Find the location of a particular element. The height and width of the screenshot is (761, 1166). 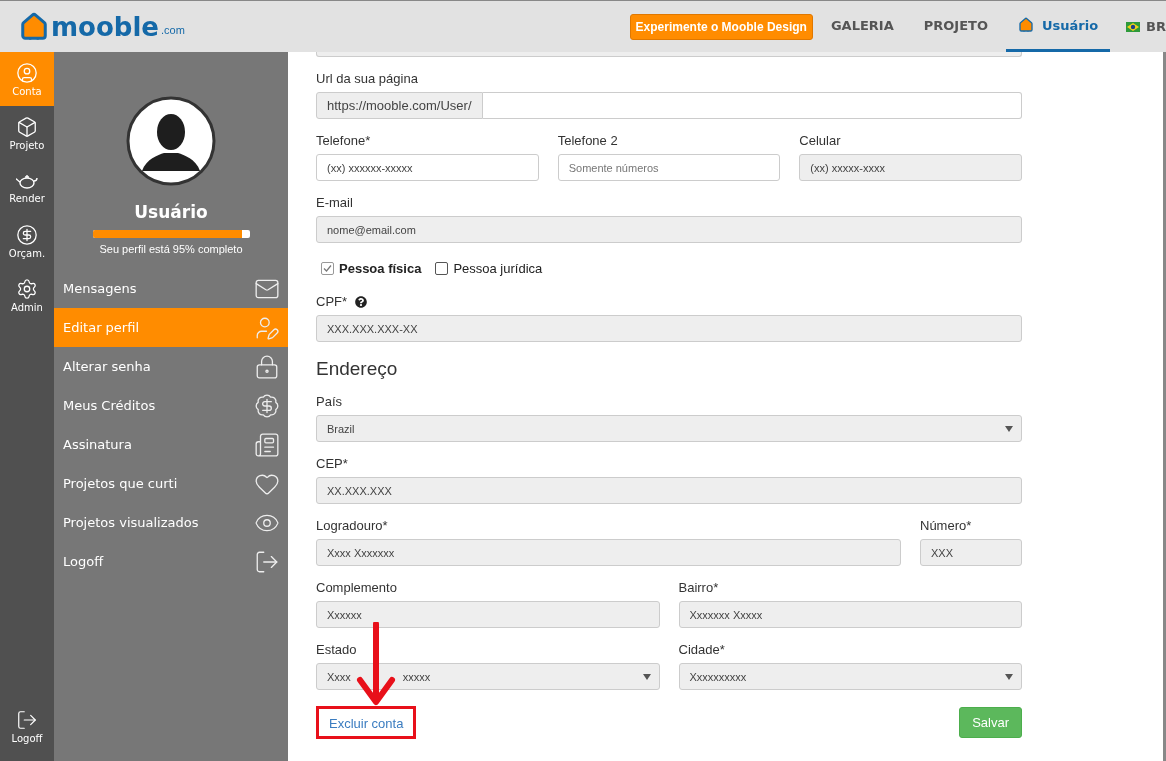

avatar-icon is located at coordinates (171, 141).